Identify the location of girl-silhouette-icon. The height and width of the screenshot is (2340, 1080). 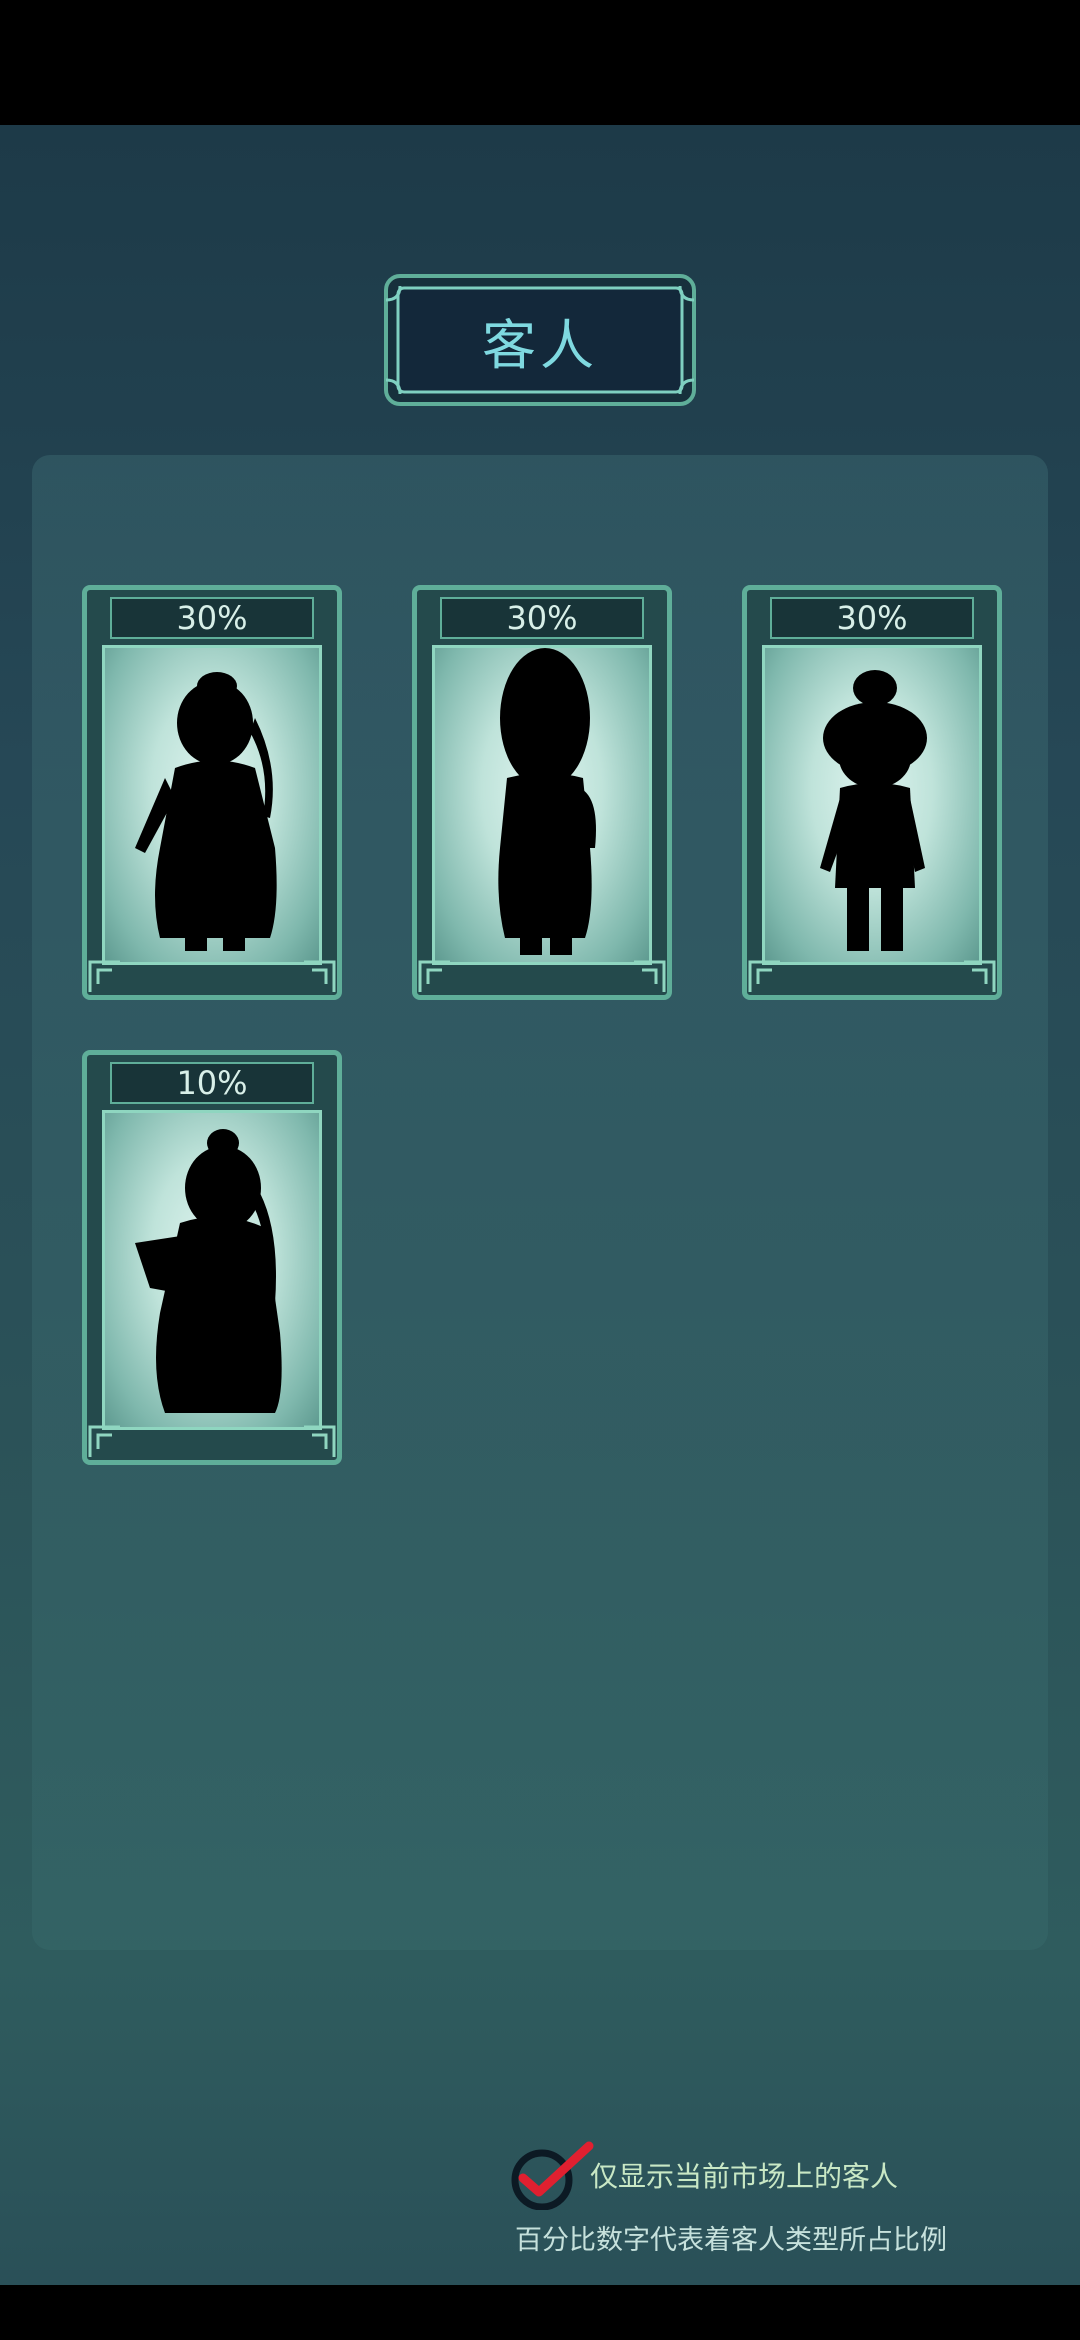
(206, 811).